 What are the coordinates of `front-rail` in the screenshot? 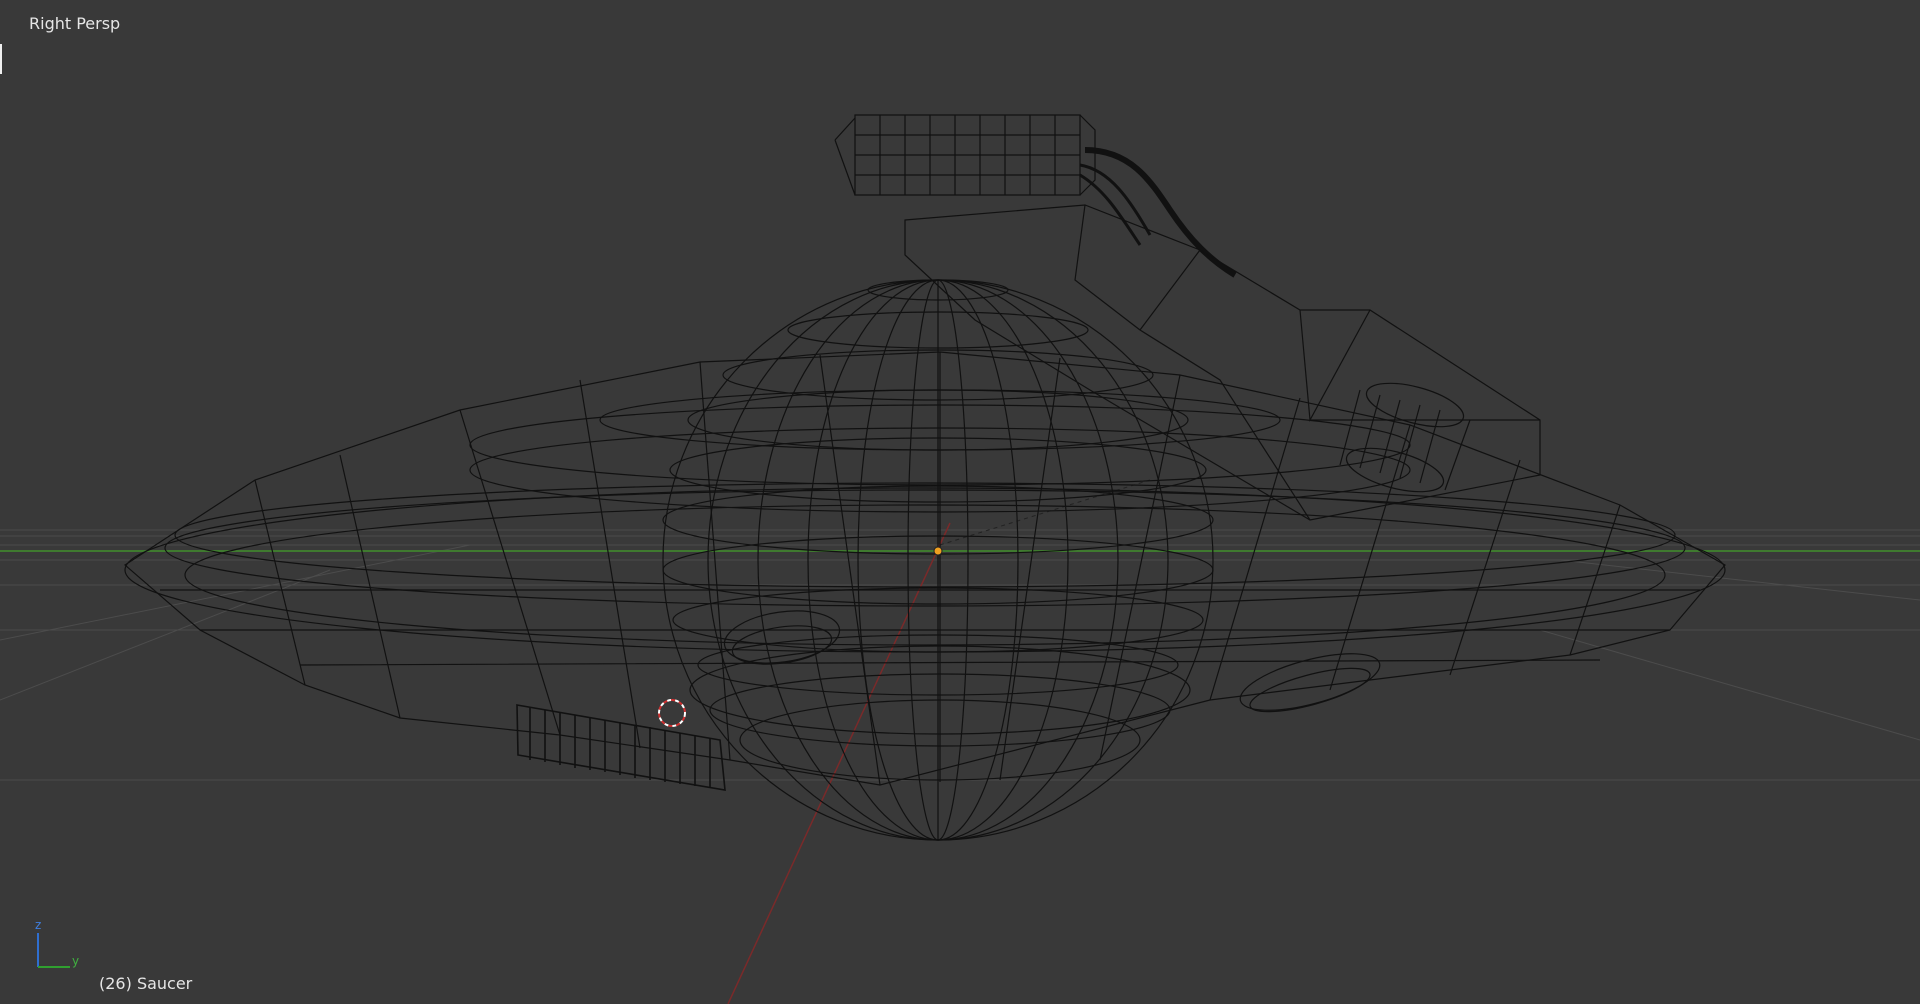 It's located at (621, 747).